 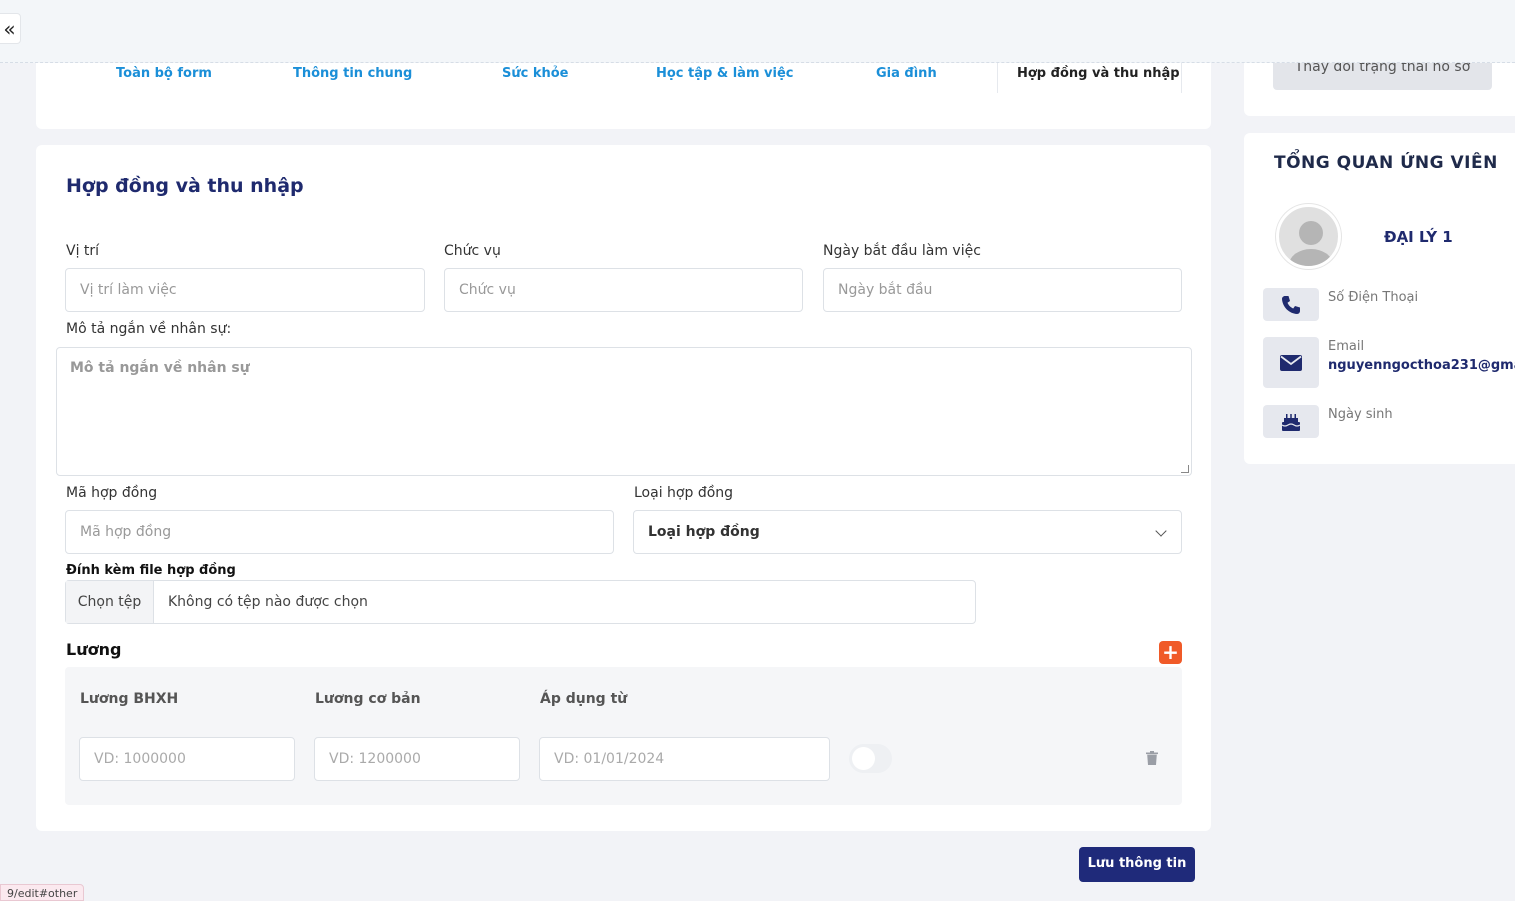 I want to click on email-icon, so click(x=1291, y=362).